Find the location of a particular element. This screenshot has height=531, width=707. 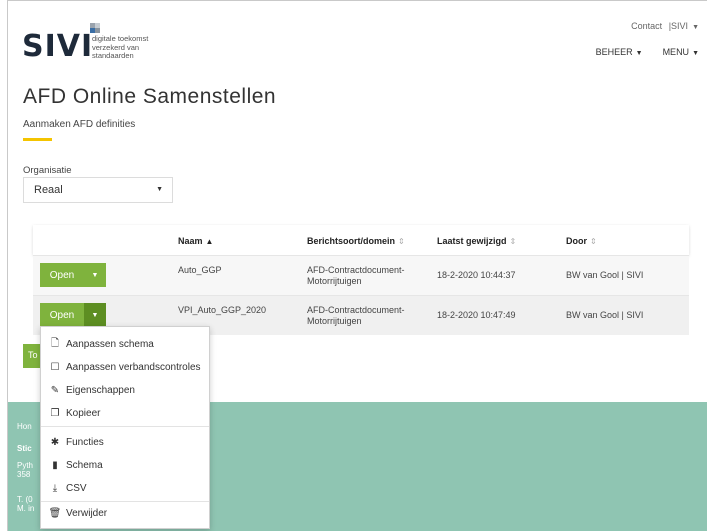

main-nav: BEHEER ▼ MENU ▼ is located at coordinates (647, 52).